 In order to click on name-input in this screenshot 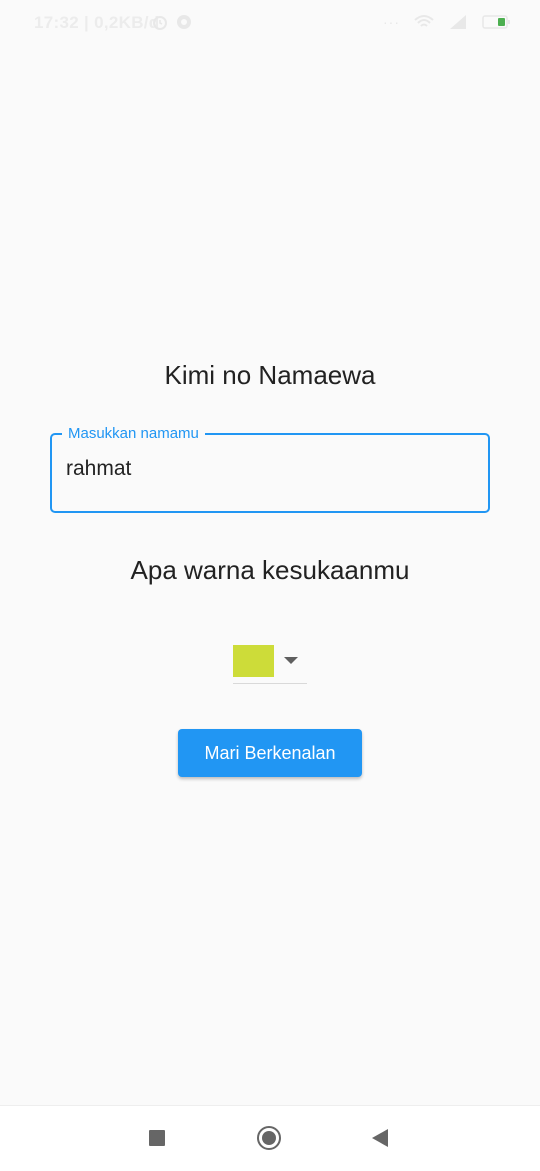, I will do `click(266, 469)`.